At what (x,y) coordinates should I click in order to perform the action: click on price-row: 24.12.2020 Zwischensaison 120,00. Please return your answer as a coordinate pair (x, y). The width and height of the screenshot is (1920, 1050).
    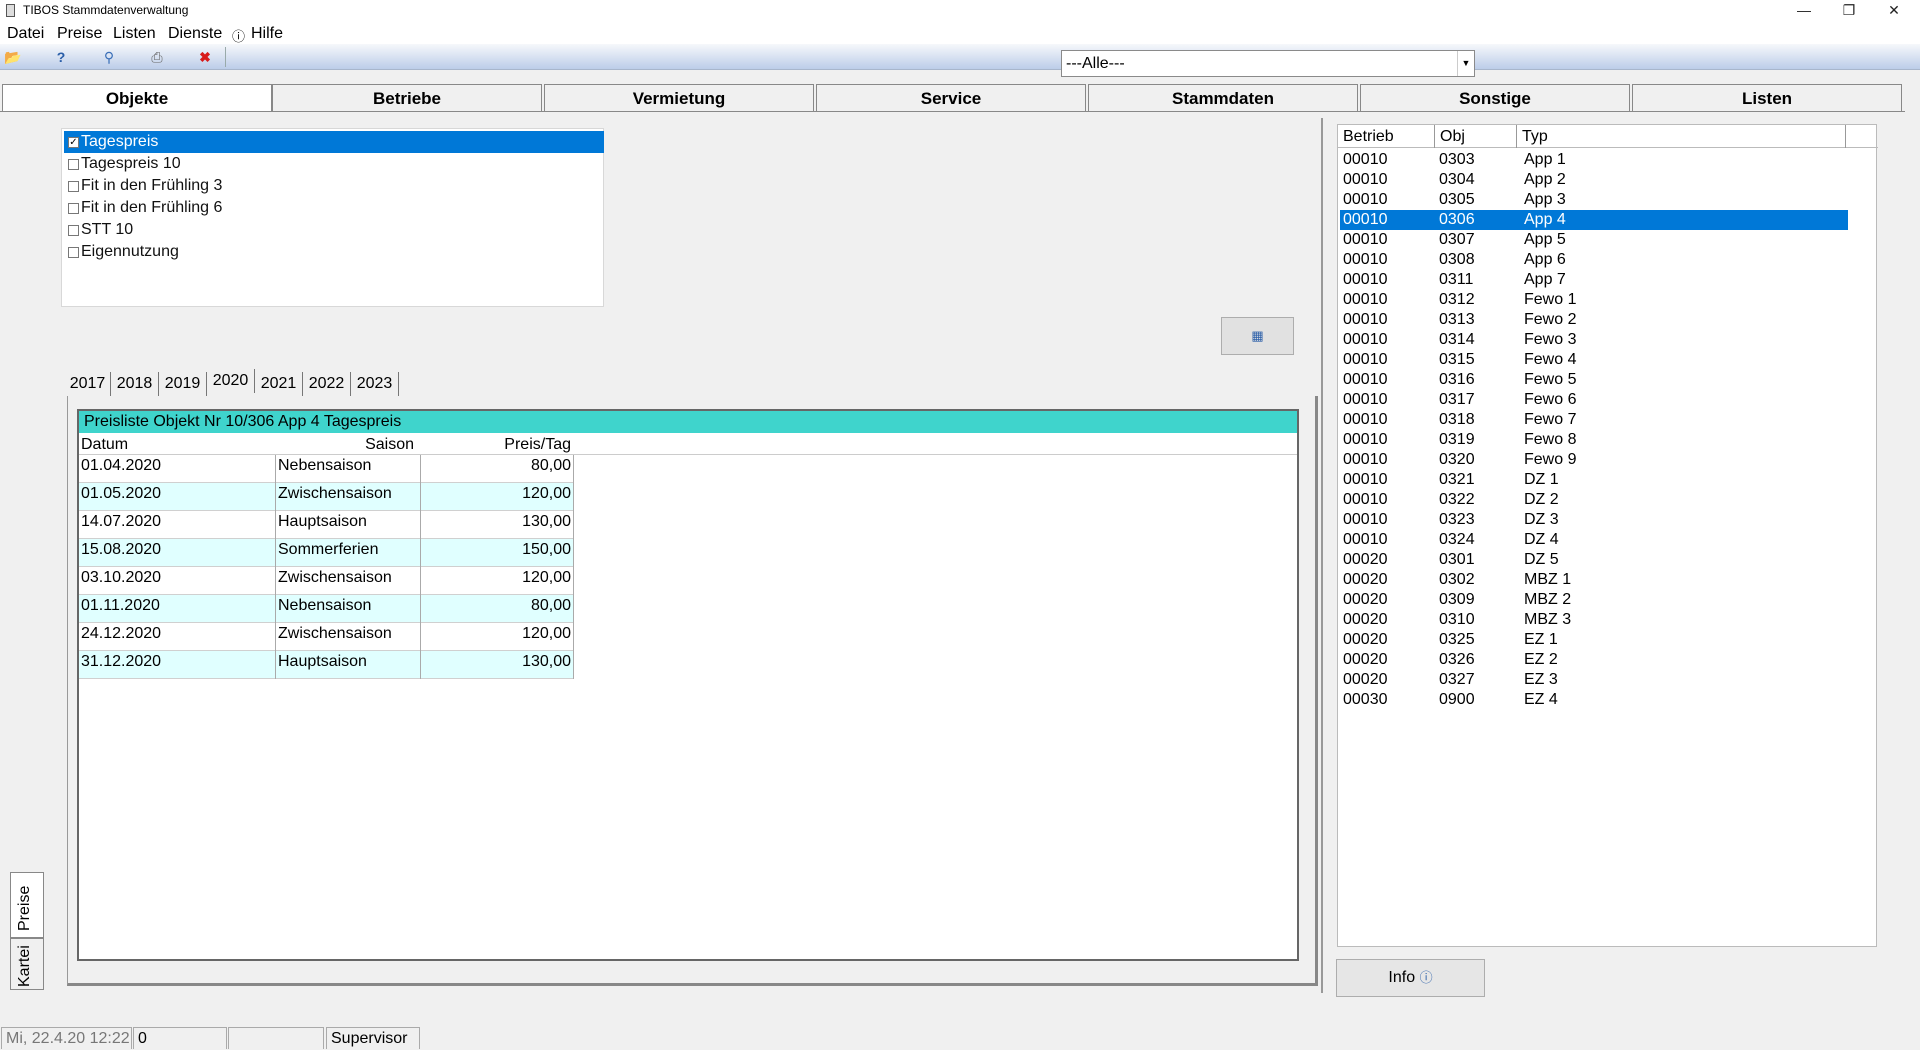
    Looking at the image, I should click on (326, 637).